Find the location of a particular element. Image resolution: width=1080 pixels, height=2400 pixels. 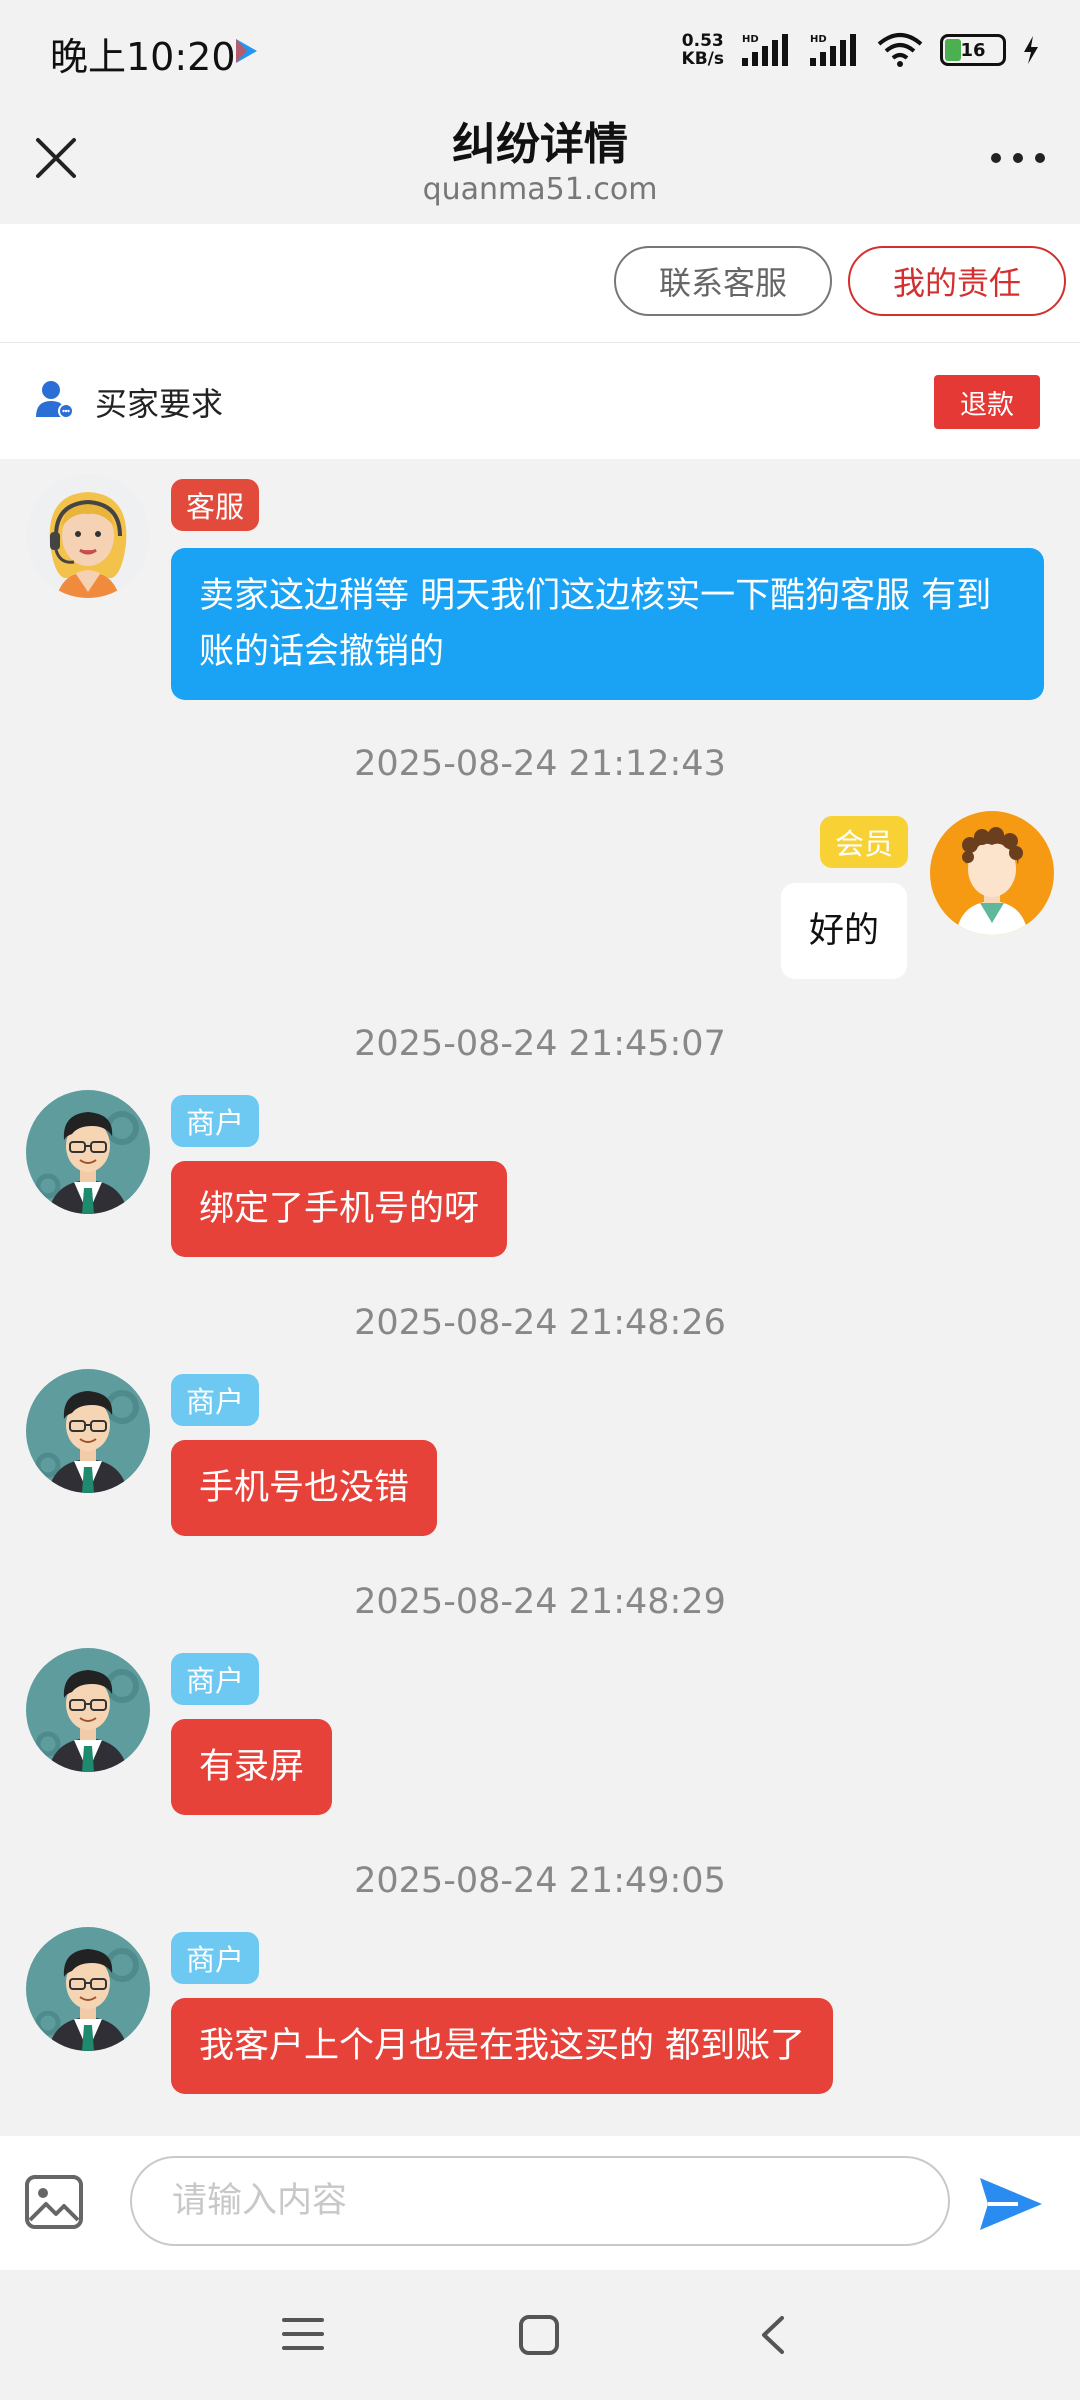

signal-icon: HD is located at coordinates (765, 50).